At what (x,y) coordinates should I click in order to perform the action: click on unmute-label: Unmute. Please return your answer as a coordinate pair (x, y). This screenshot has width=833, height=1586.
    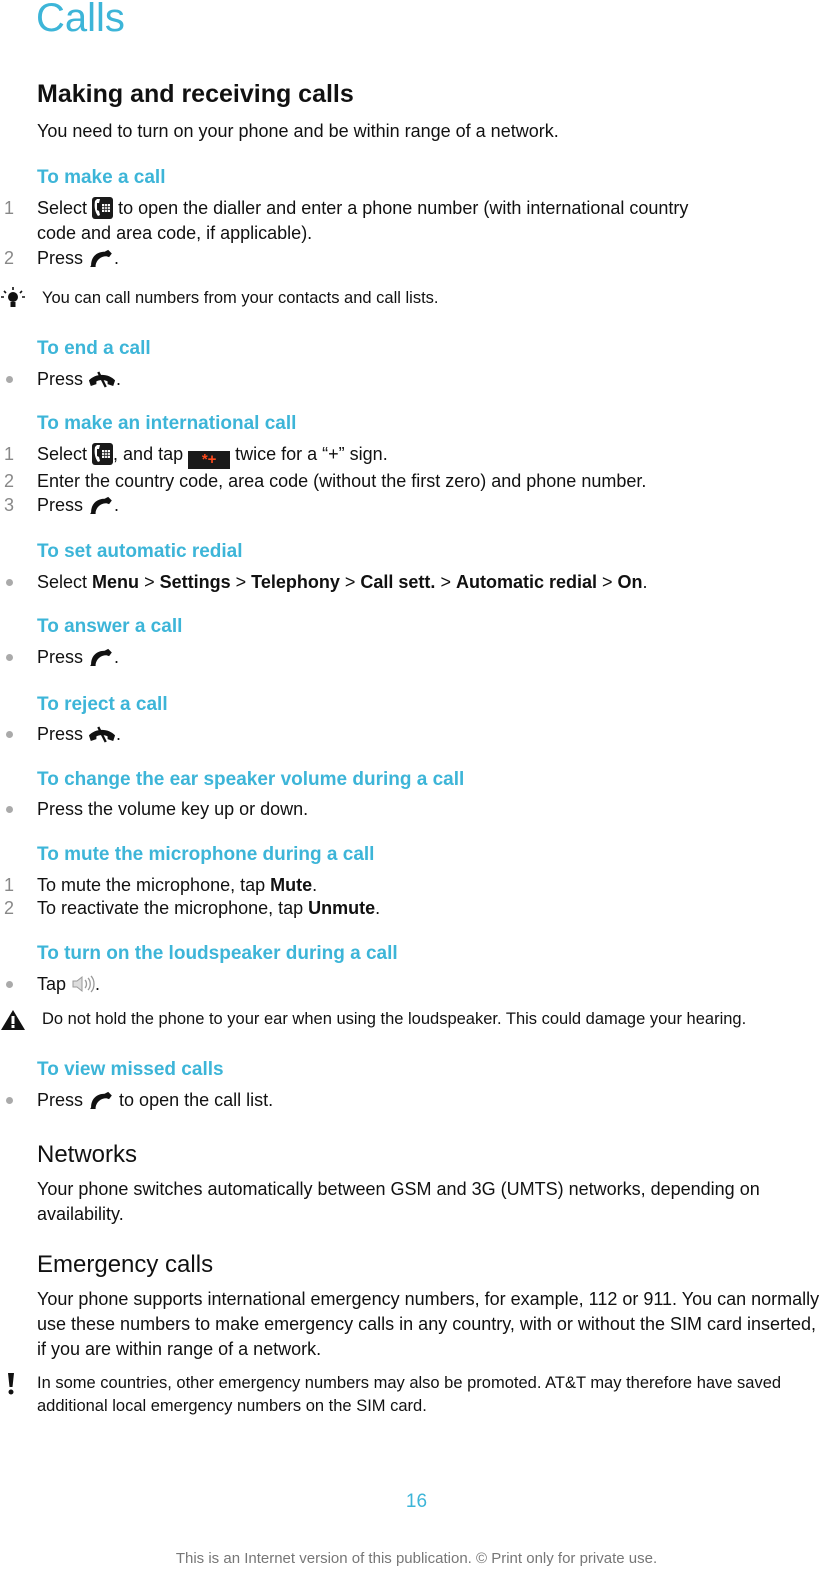
    Looking at the image, I should click on (342, 908).